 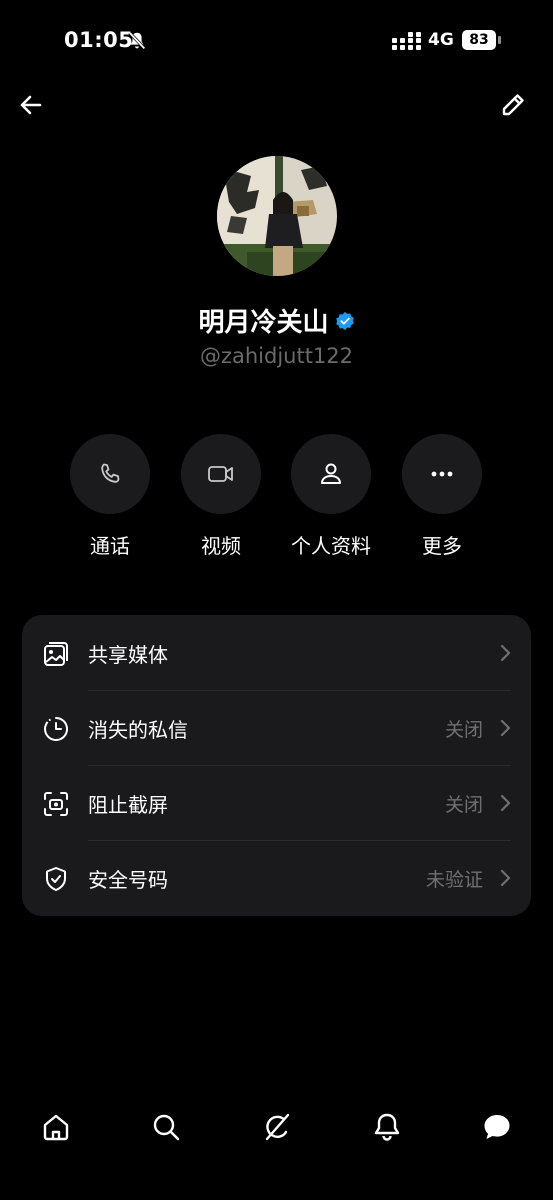 What do you see at coordinates (263, 323) in the screenshot?
I see `profile-name: 明月冷关山` at bounding box center [263, 323].